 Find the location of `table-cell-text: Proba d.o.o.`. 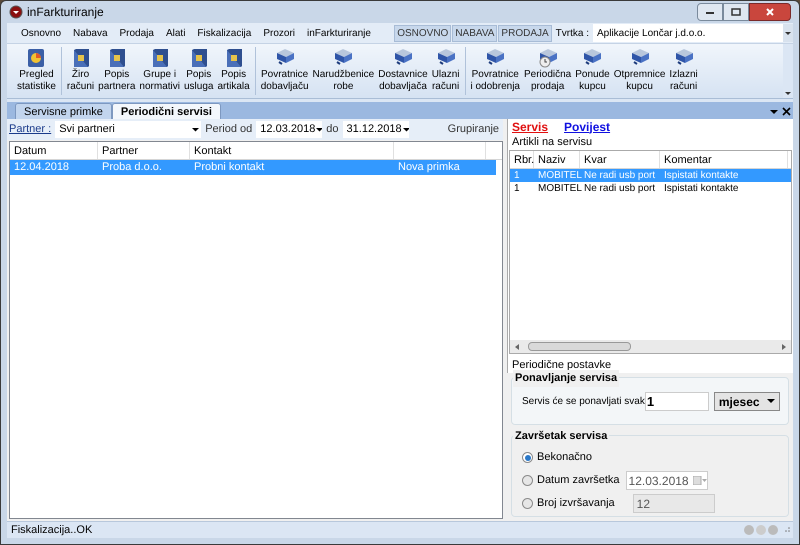

table-cell-text: Proba d.o.o. is located at coordinates (132, 167).